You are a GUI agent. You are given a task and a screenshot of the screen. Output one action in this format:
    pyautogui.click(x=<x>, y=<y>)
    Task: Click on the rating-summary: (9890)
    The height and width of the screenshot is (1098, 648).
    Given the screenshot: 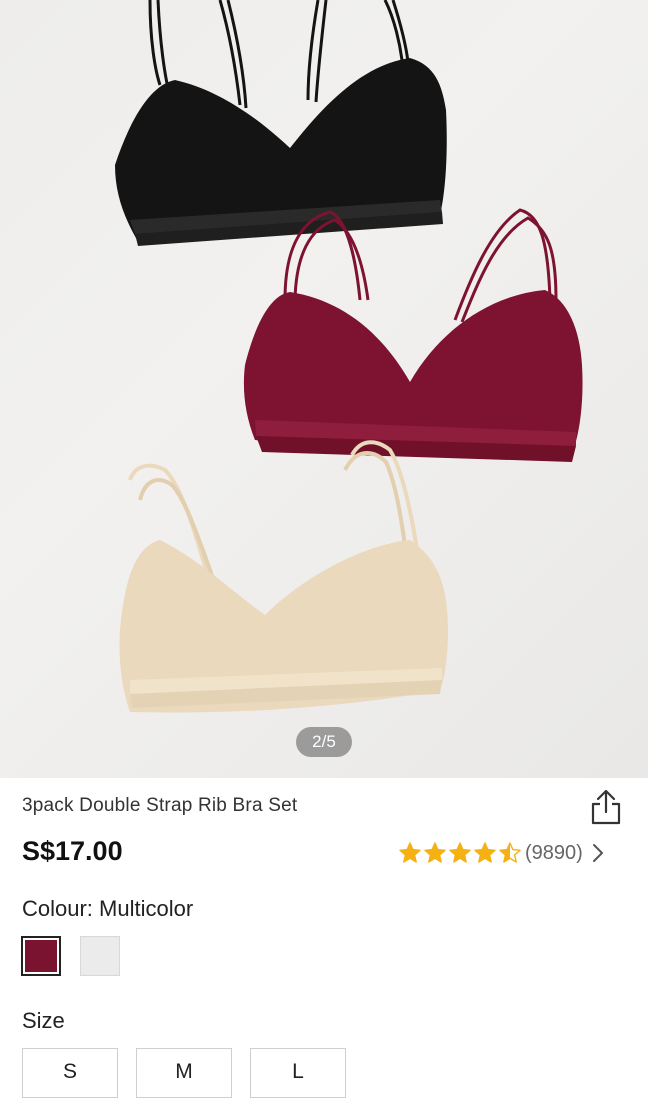 What is the action you would take?
    pyautogui.click(x=501, y=853)
    